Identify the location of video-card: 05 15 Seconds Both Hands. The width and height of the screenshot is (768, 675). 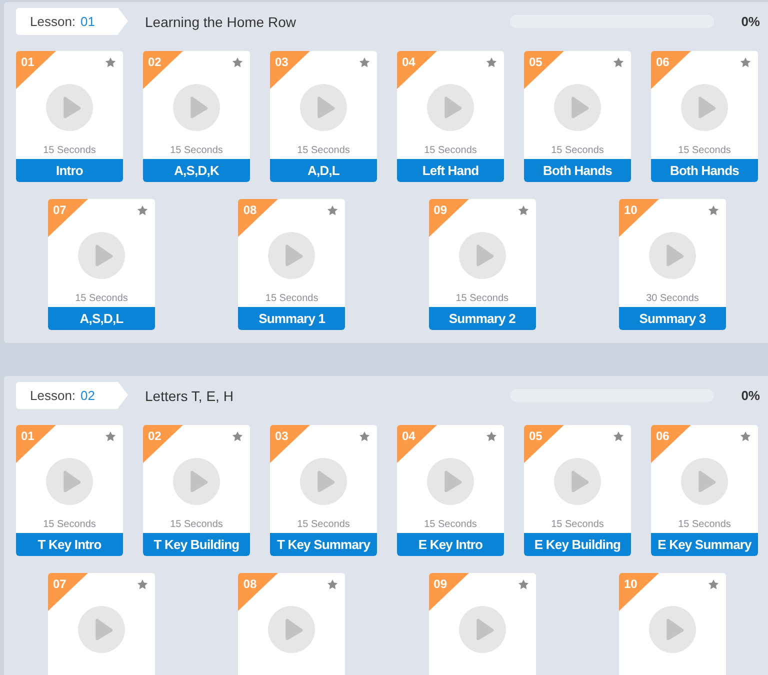
(577, 116).